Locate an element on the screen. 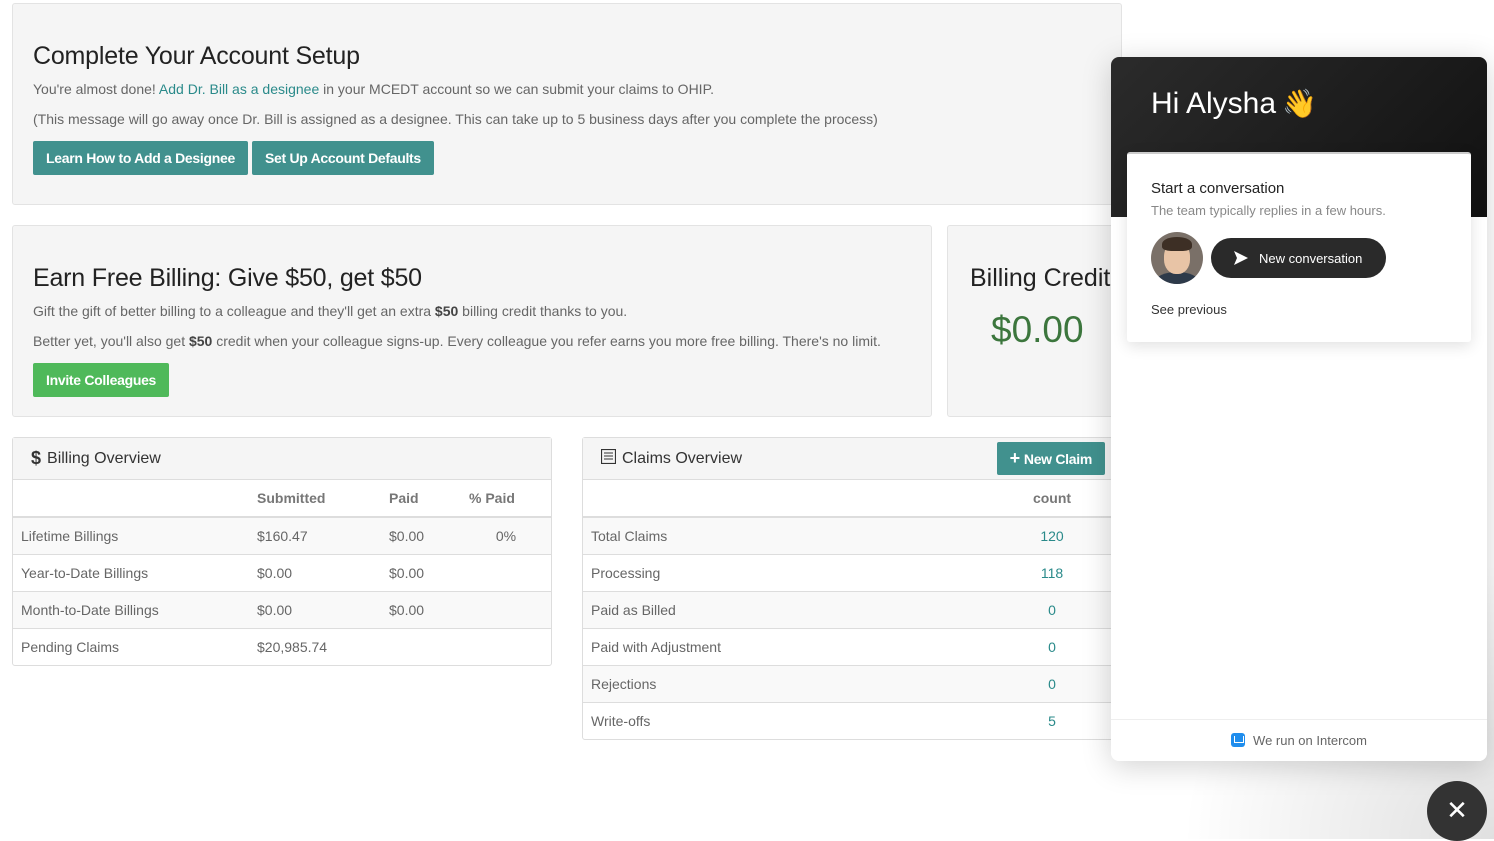 Image resolution: width=1494 pixels, height=841 pixels. row-label: Lifetime Billings is located at coordinates (131, 535).